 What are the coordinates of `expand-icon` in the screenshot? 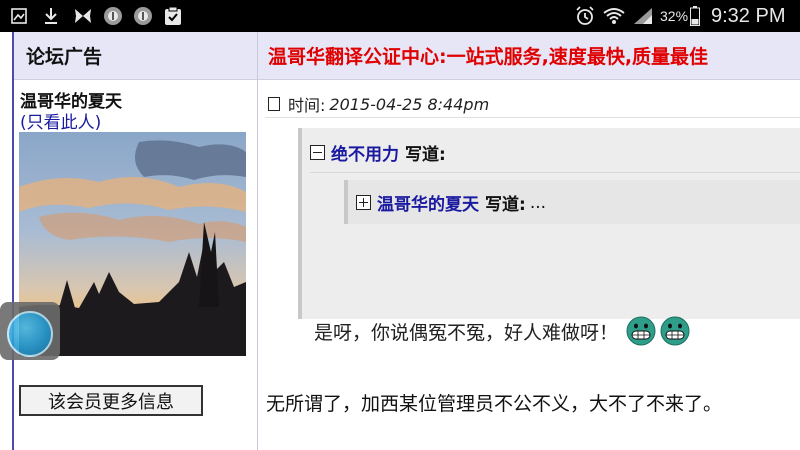 It's located at (363, 202).